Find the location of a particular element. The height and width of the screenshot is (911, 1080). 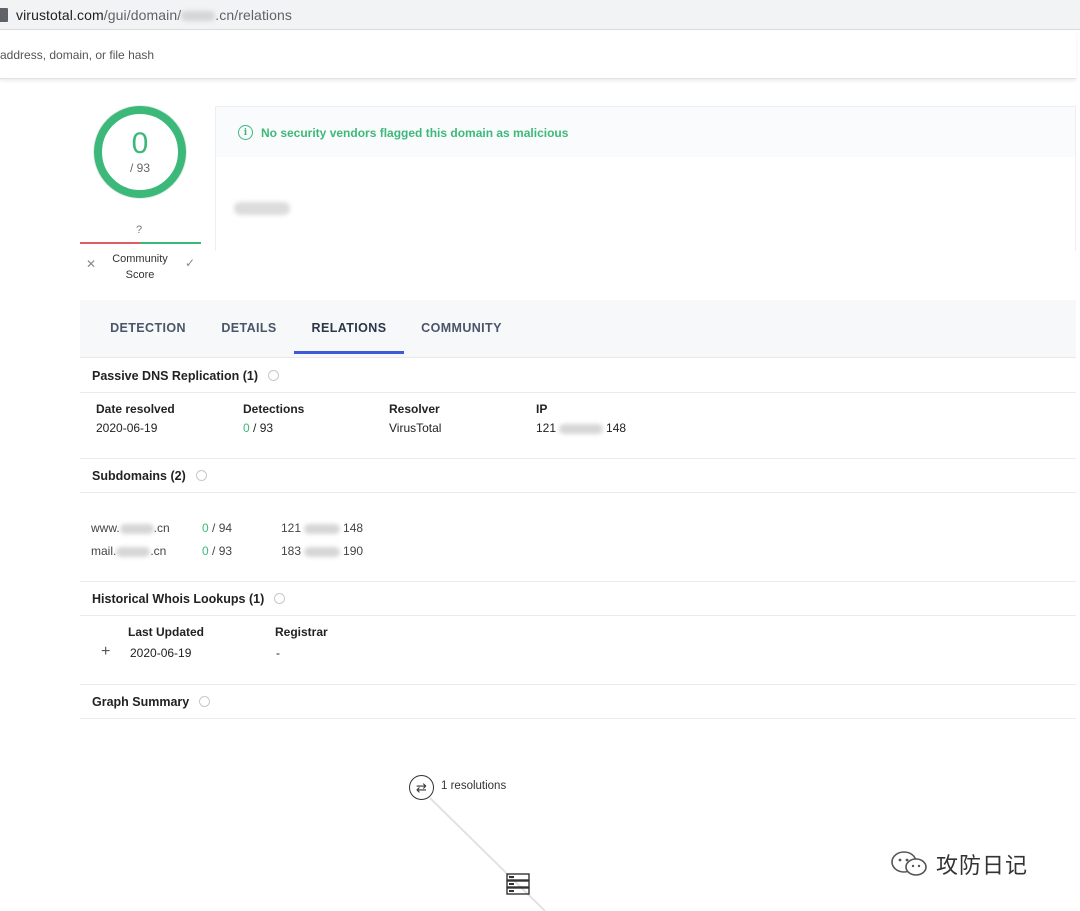

resolutions-node-icon: ⇄ is located at coordinates (421, 787).